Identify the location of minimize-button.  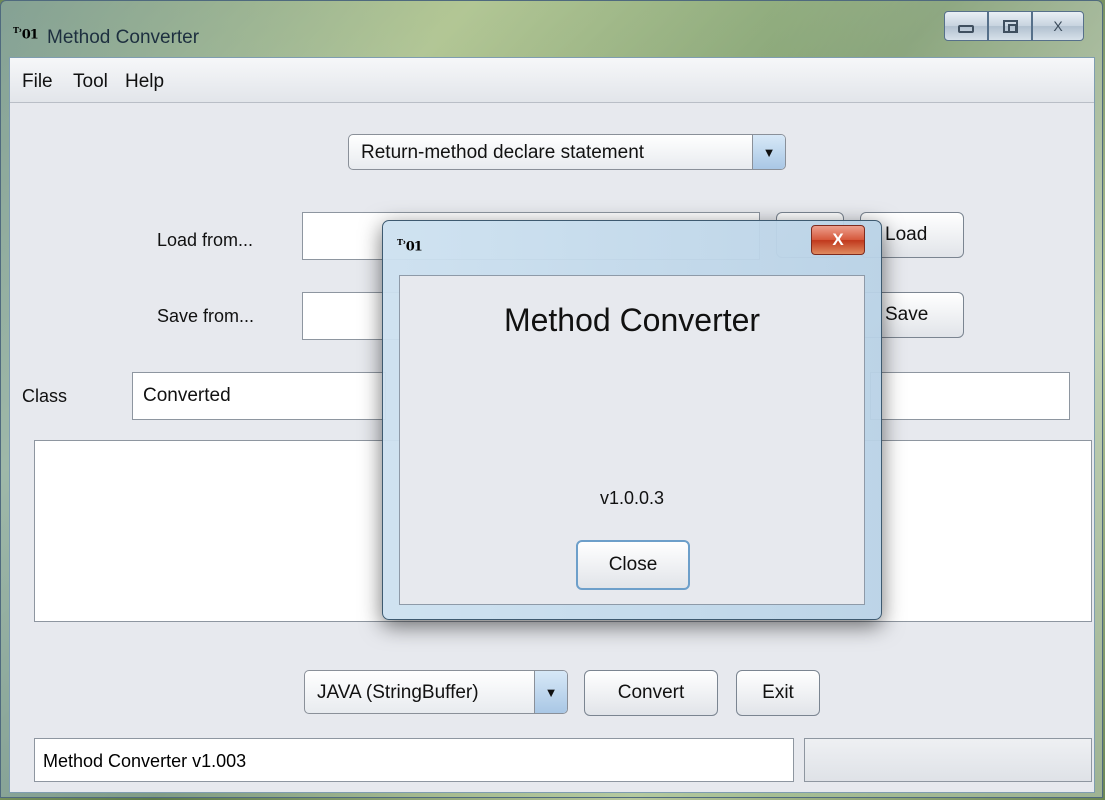
(966, 26).